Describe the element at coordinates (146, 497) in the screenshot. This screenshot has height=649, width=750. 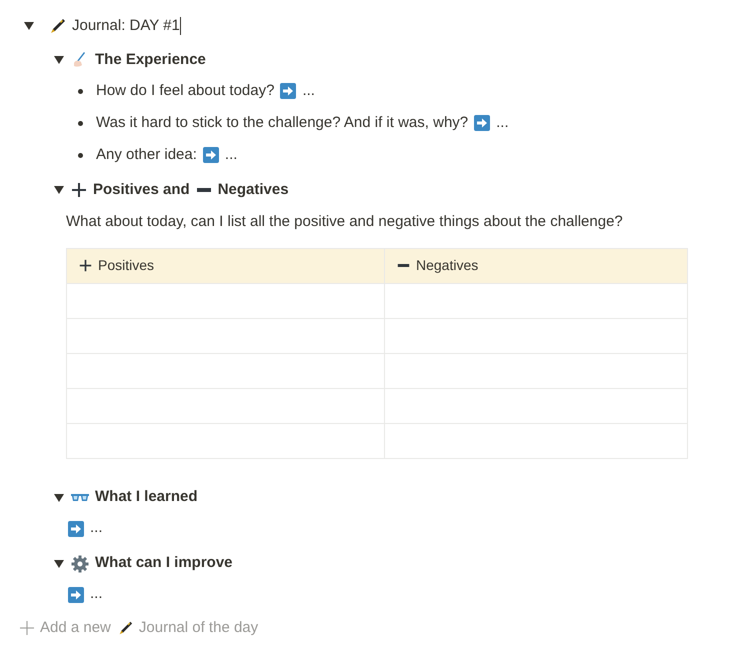
I see `section-heading: What I learned` at that location.